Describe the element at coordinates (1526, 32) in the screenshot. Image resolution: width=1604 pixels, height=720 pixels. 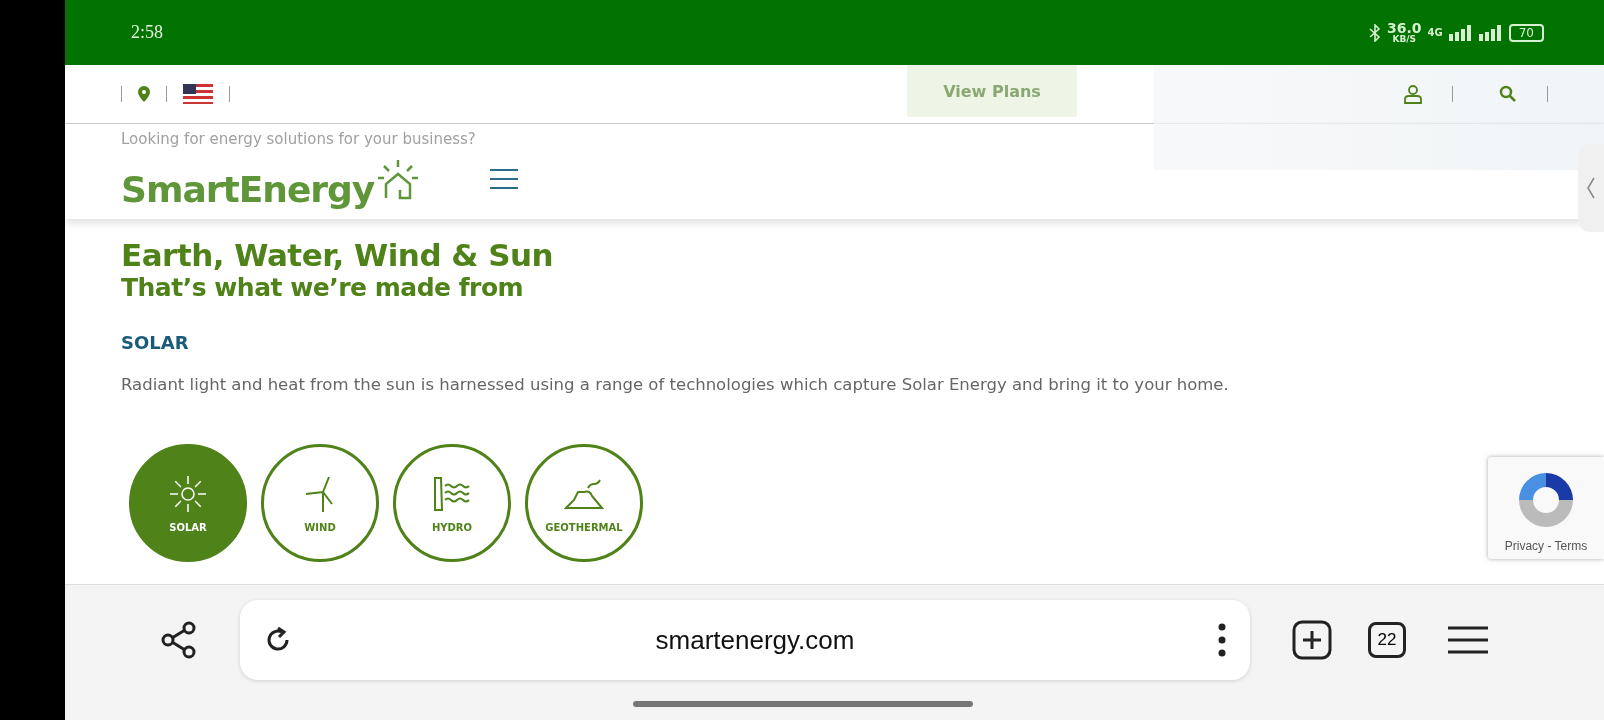
I see `battery-indicator: 70` at that location.